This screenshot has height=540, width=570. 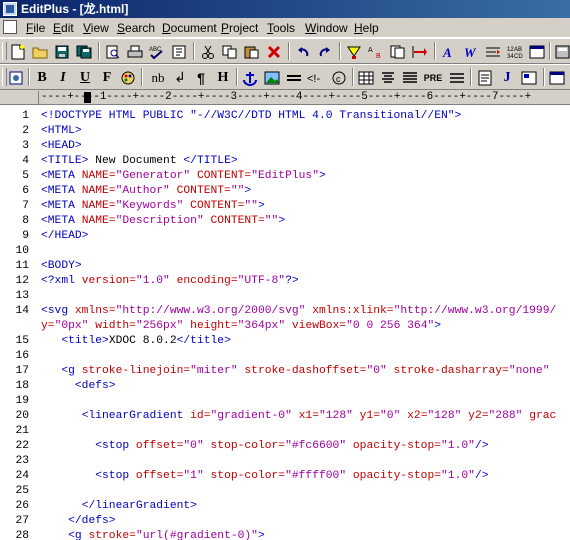 I want to click on toolbar-separator, so click(x=550, y=51).